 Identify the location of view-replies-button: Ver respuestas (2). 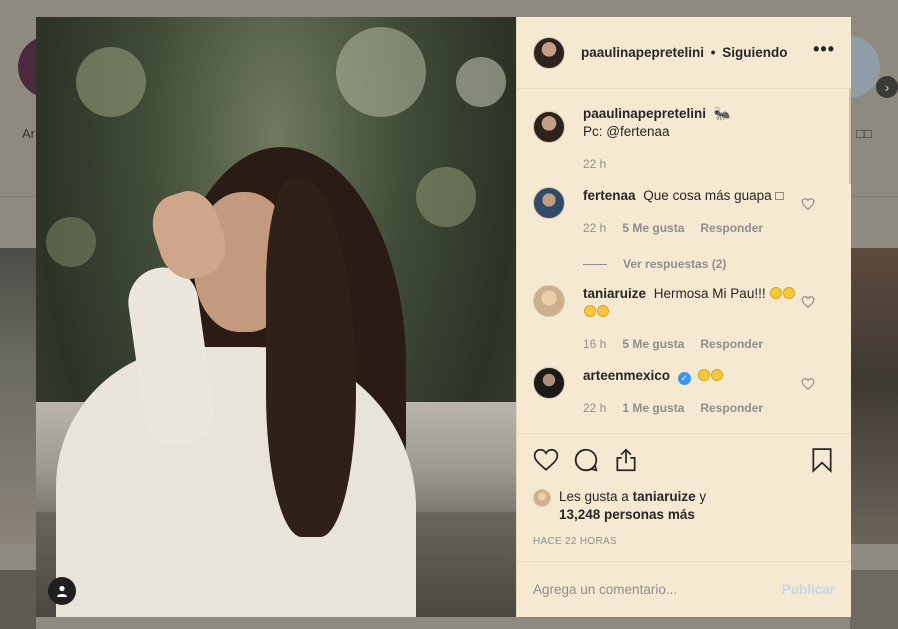
(709, 264).